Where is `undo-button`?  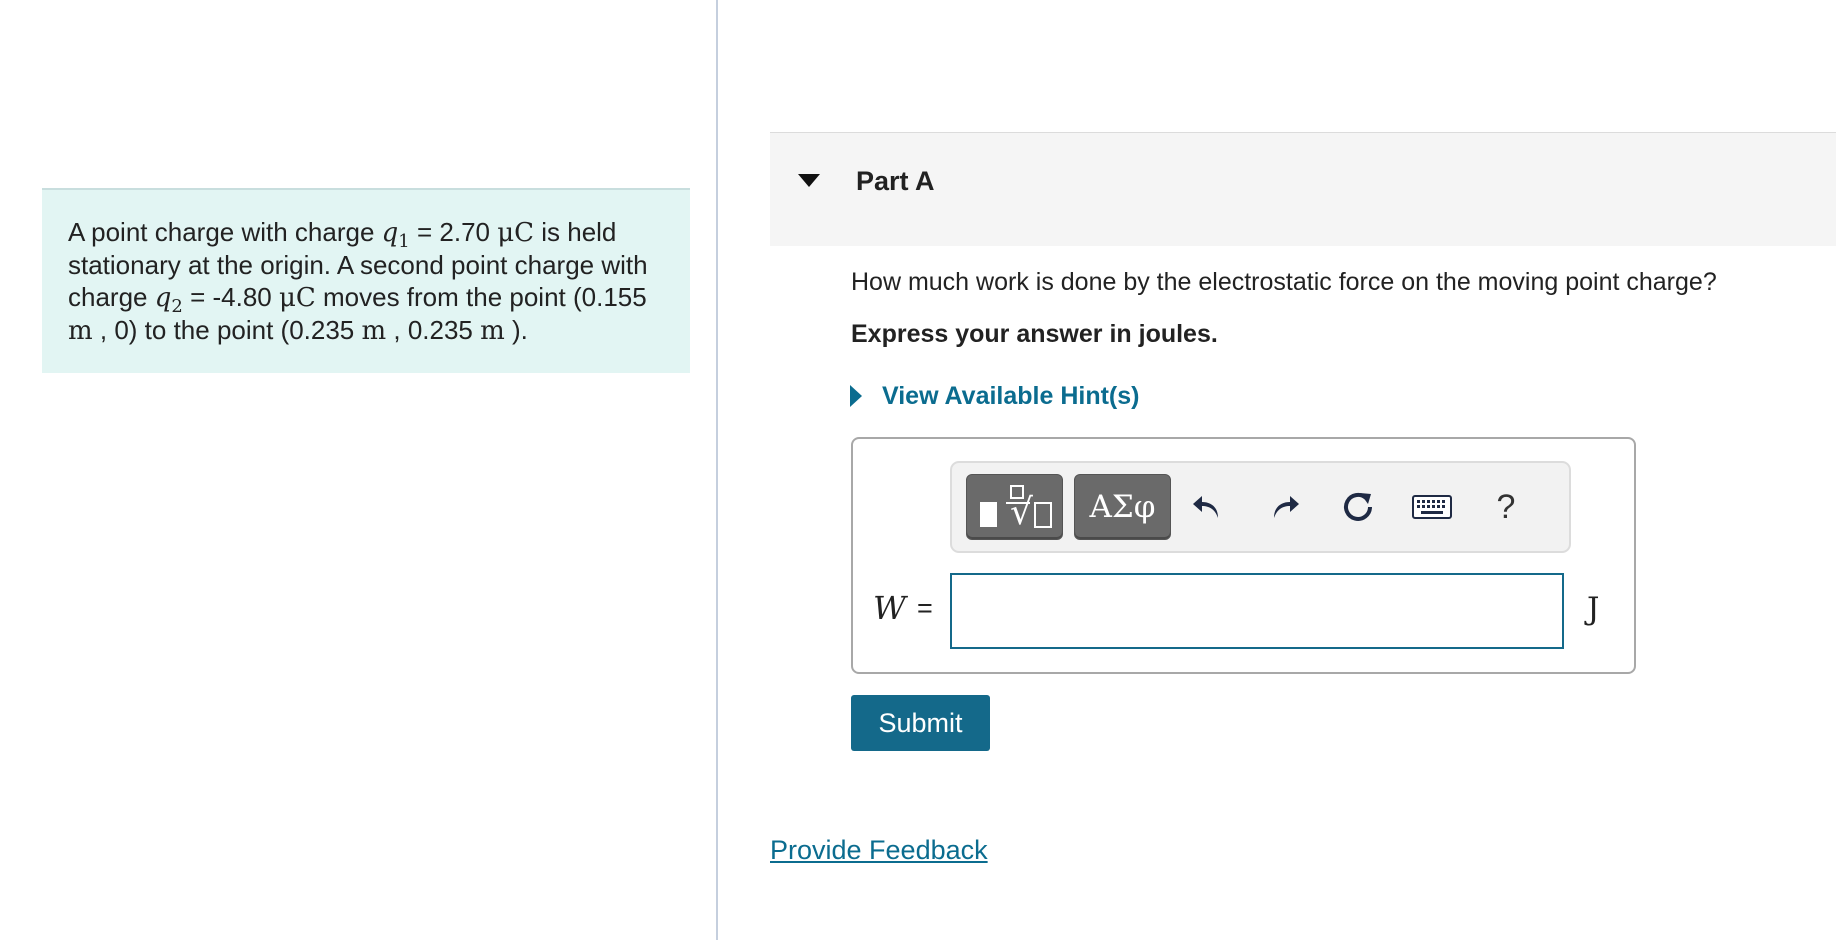 undo-button is located at coordinates (1208, 507).